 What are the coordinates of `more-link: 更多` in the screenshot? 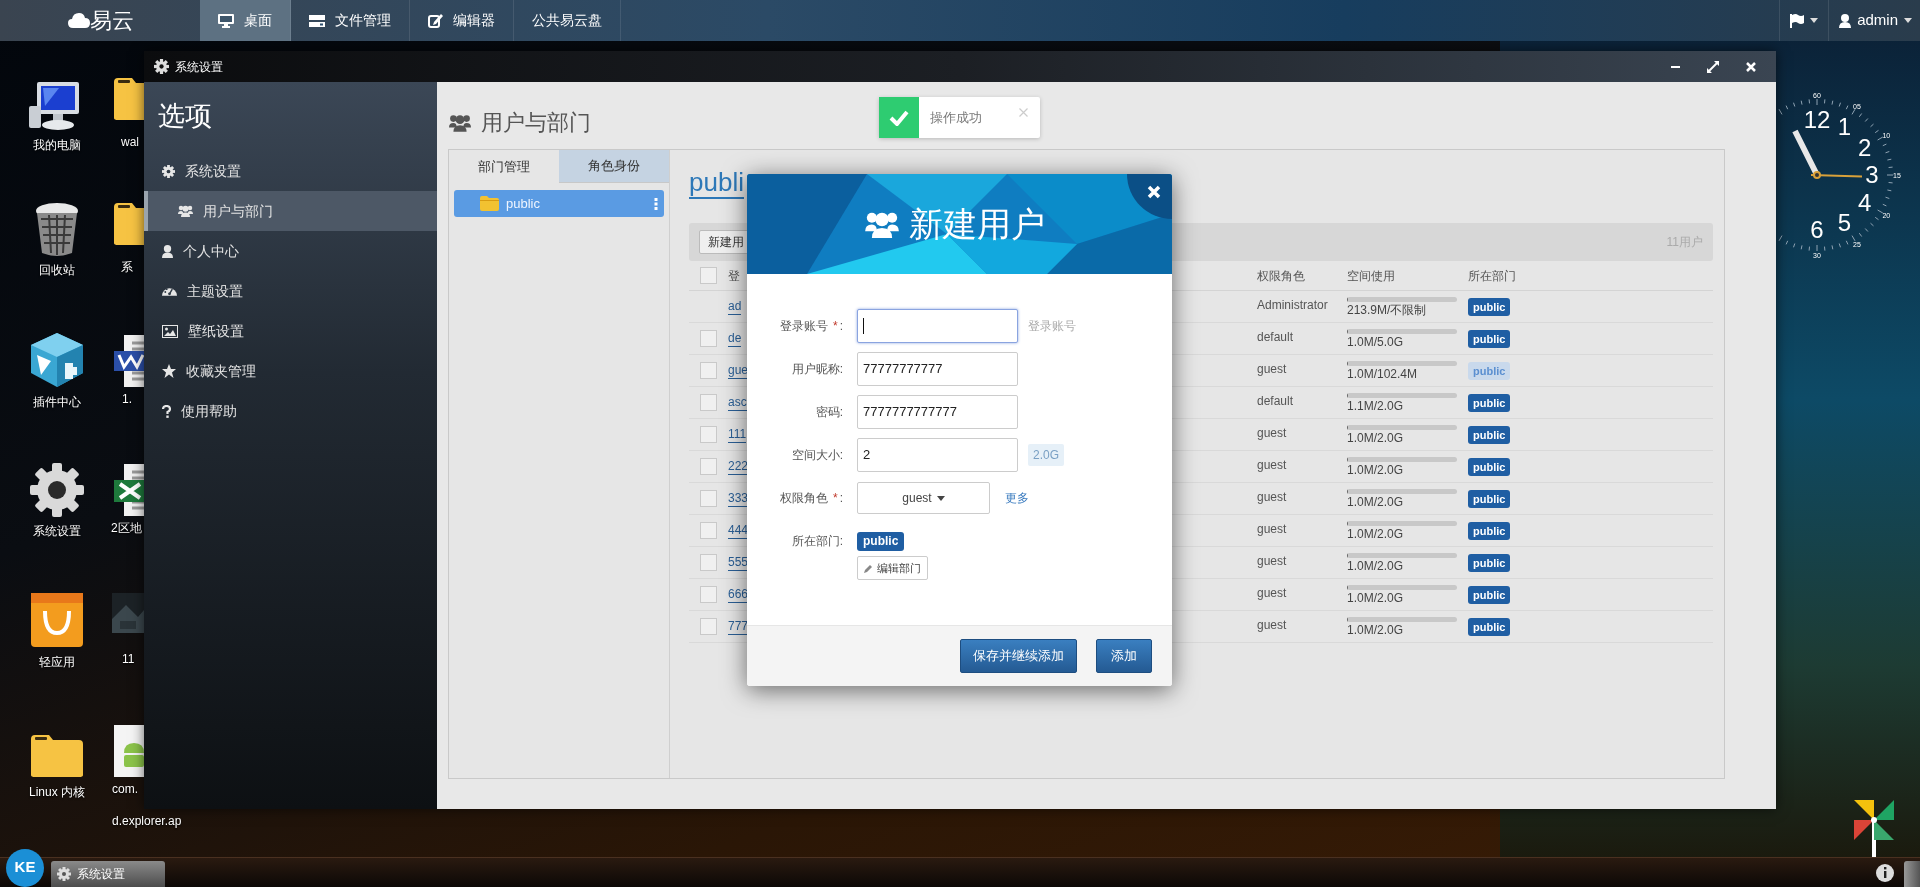 It's located at (1017, 498).